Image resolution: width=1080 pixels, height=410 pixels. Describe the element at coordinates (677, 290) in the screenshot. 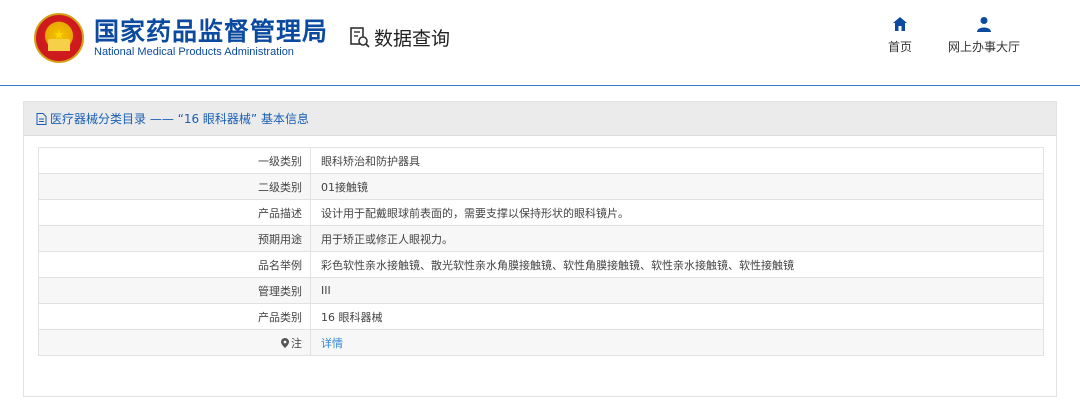

I see `row-value: III` at that location.